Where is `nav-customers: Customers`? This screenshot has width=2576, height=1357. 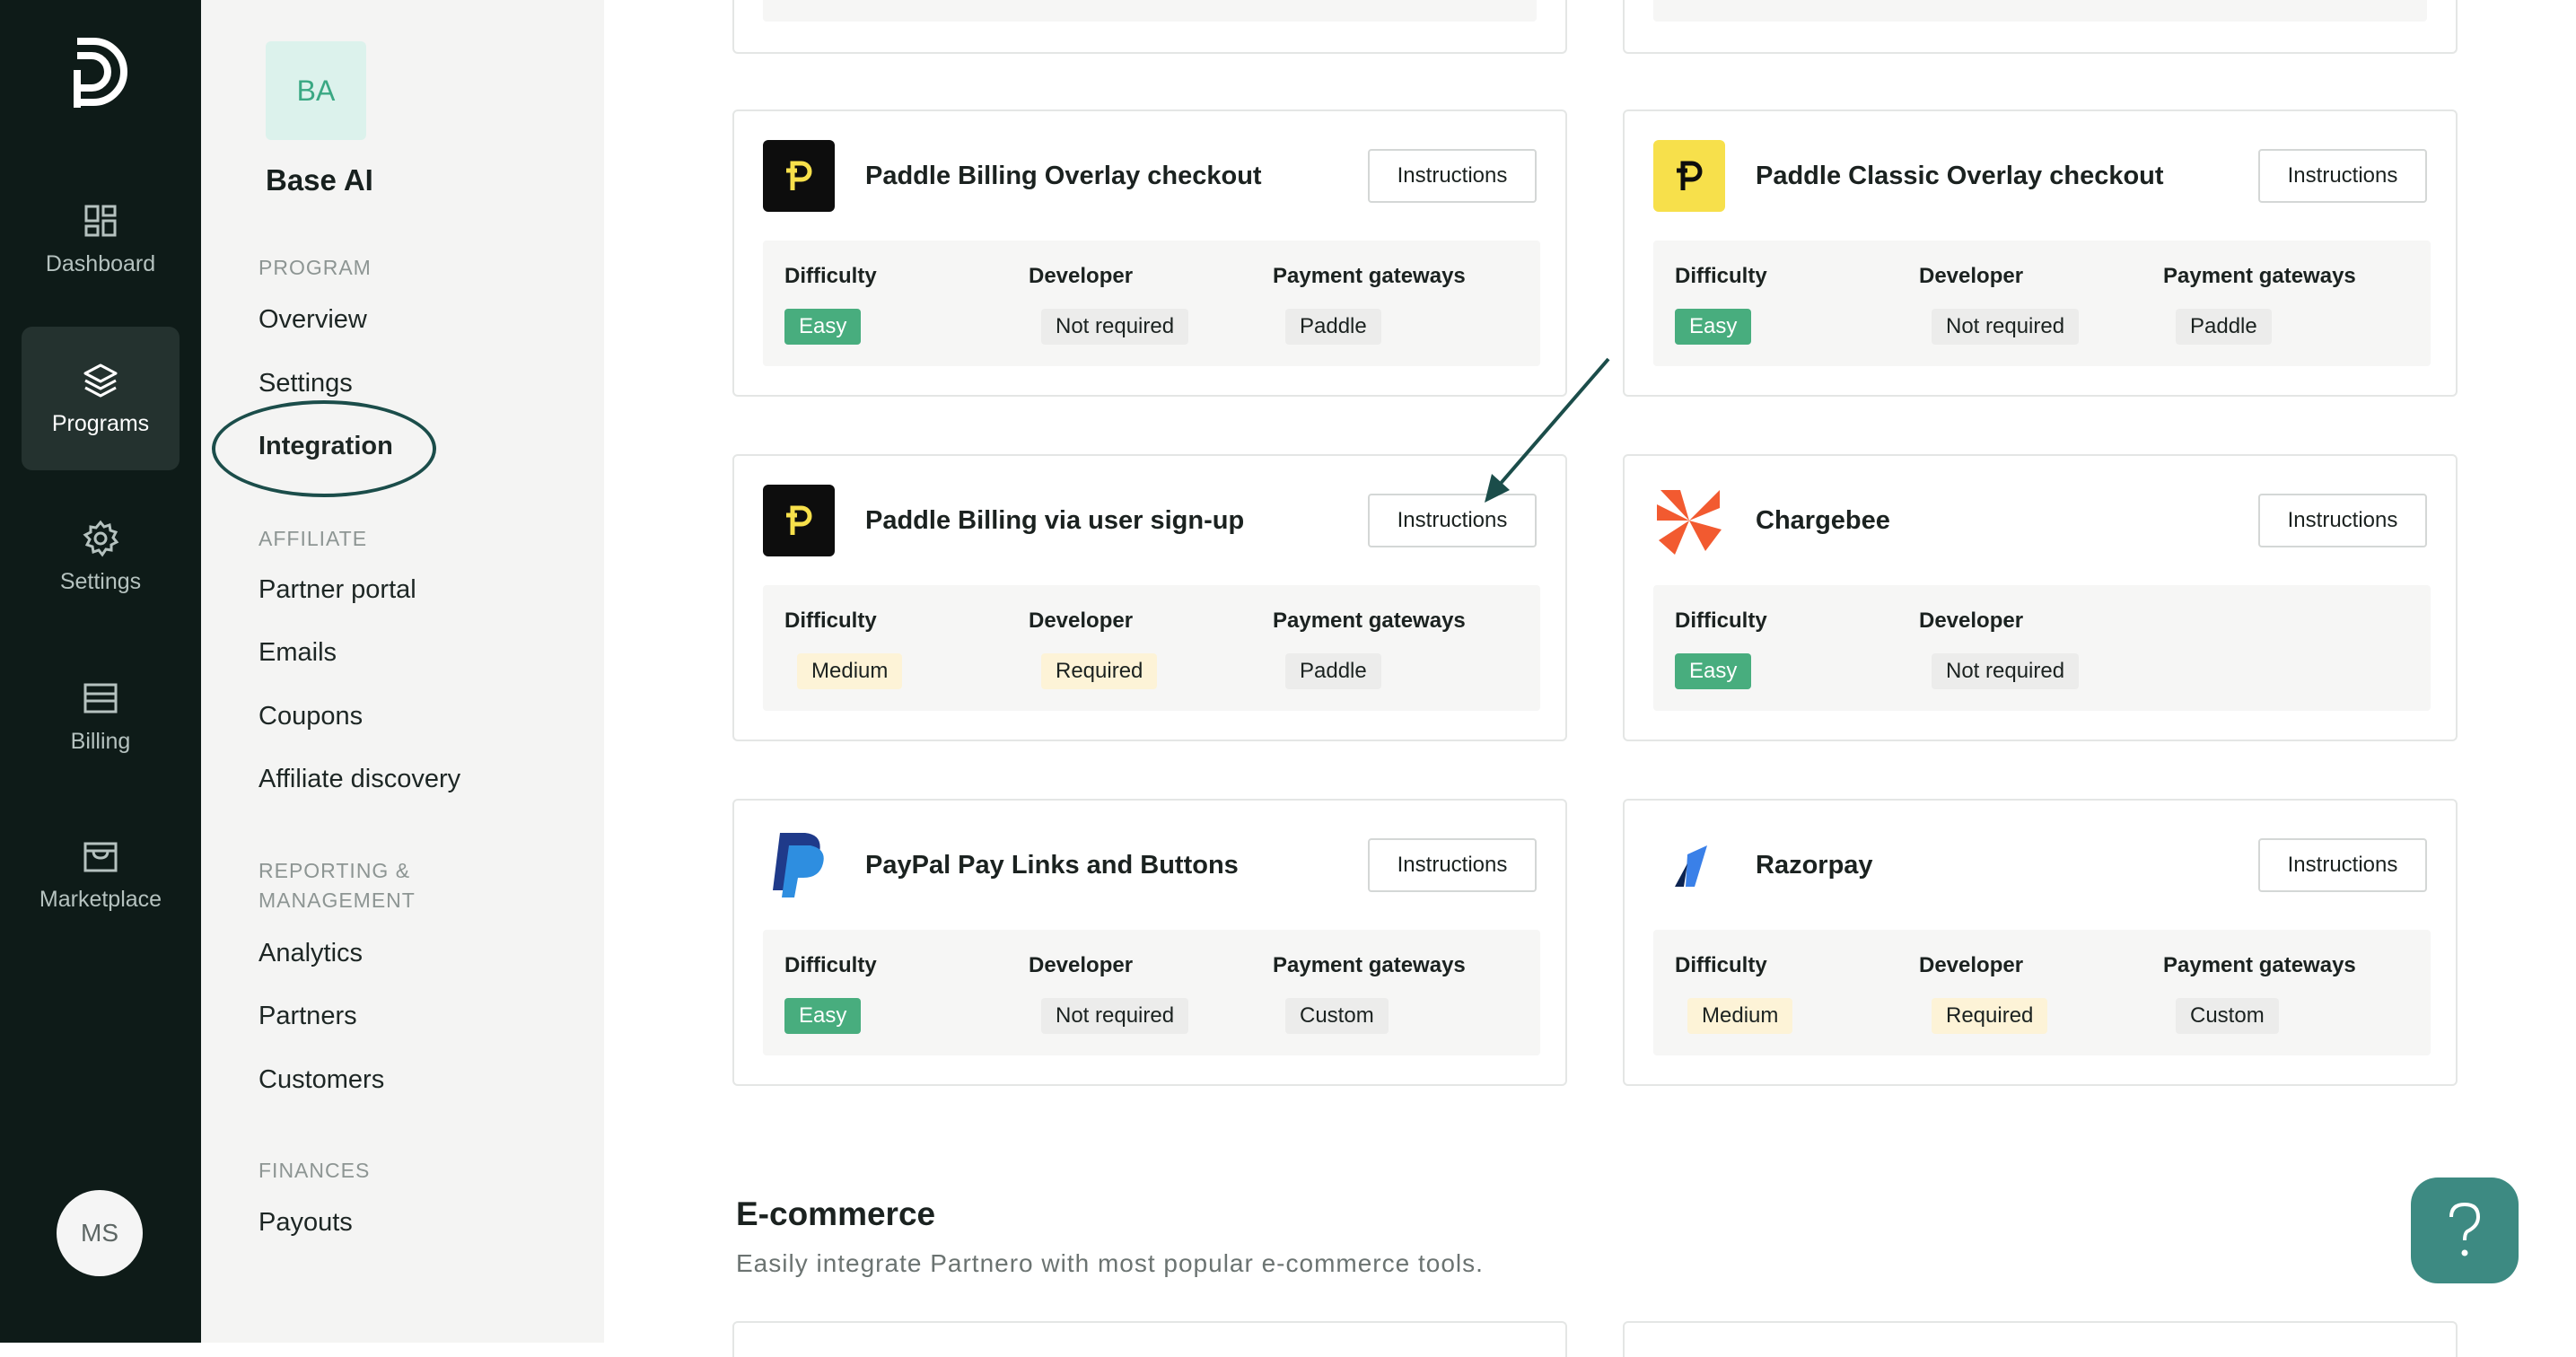
nav-customers: Customers is located at coordinates (321, 1080).